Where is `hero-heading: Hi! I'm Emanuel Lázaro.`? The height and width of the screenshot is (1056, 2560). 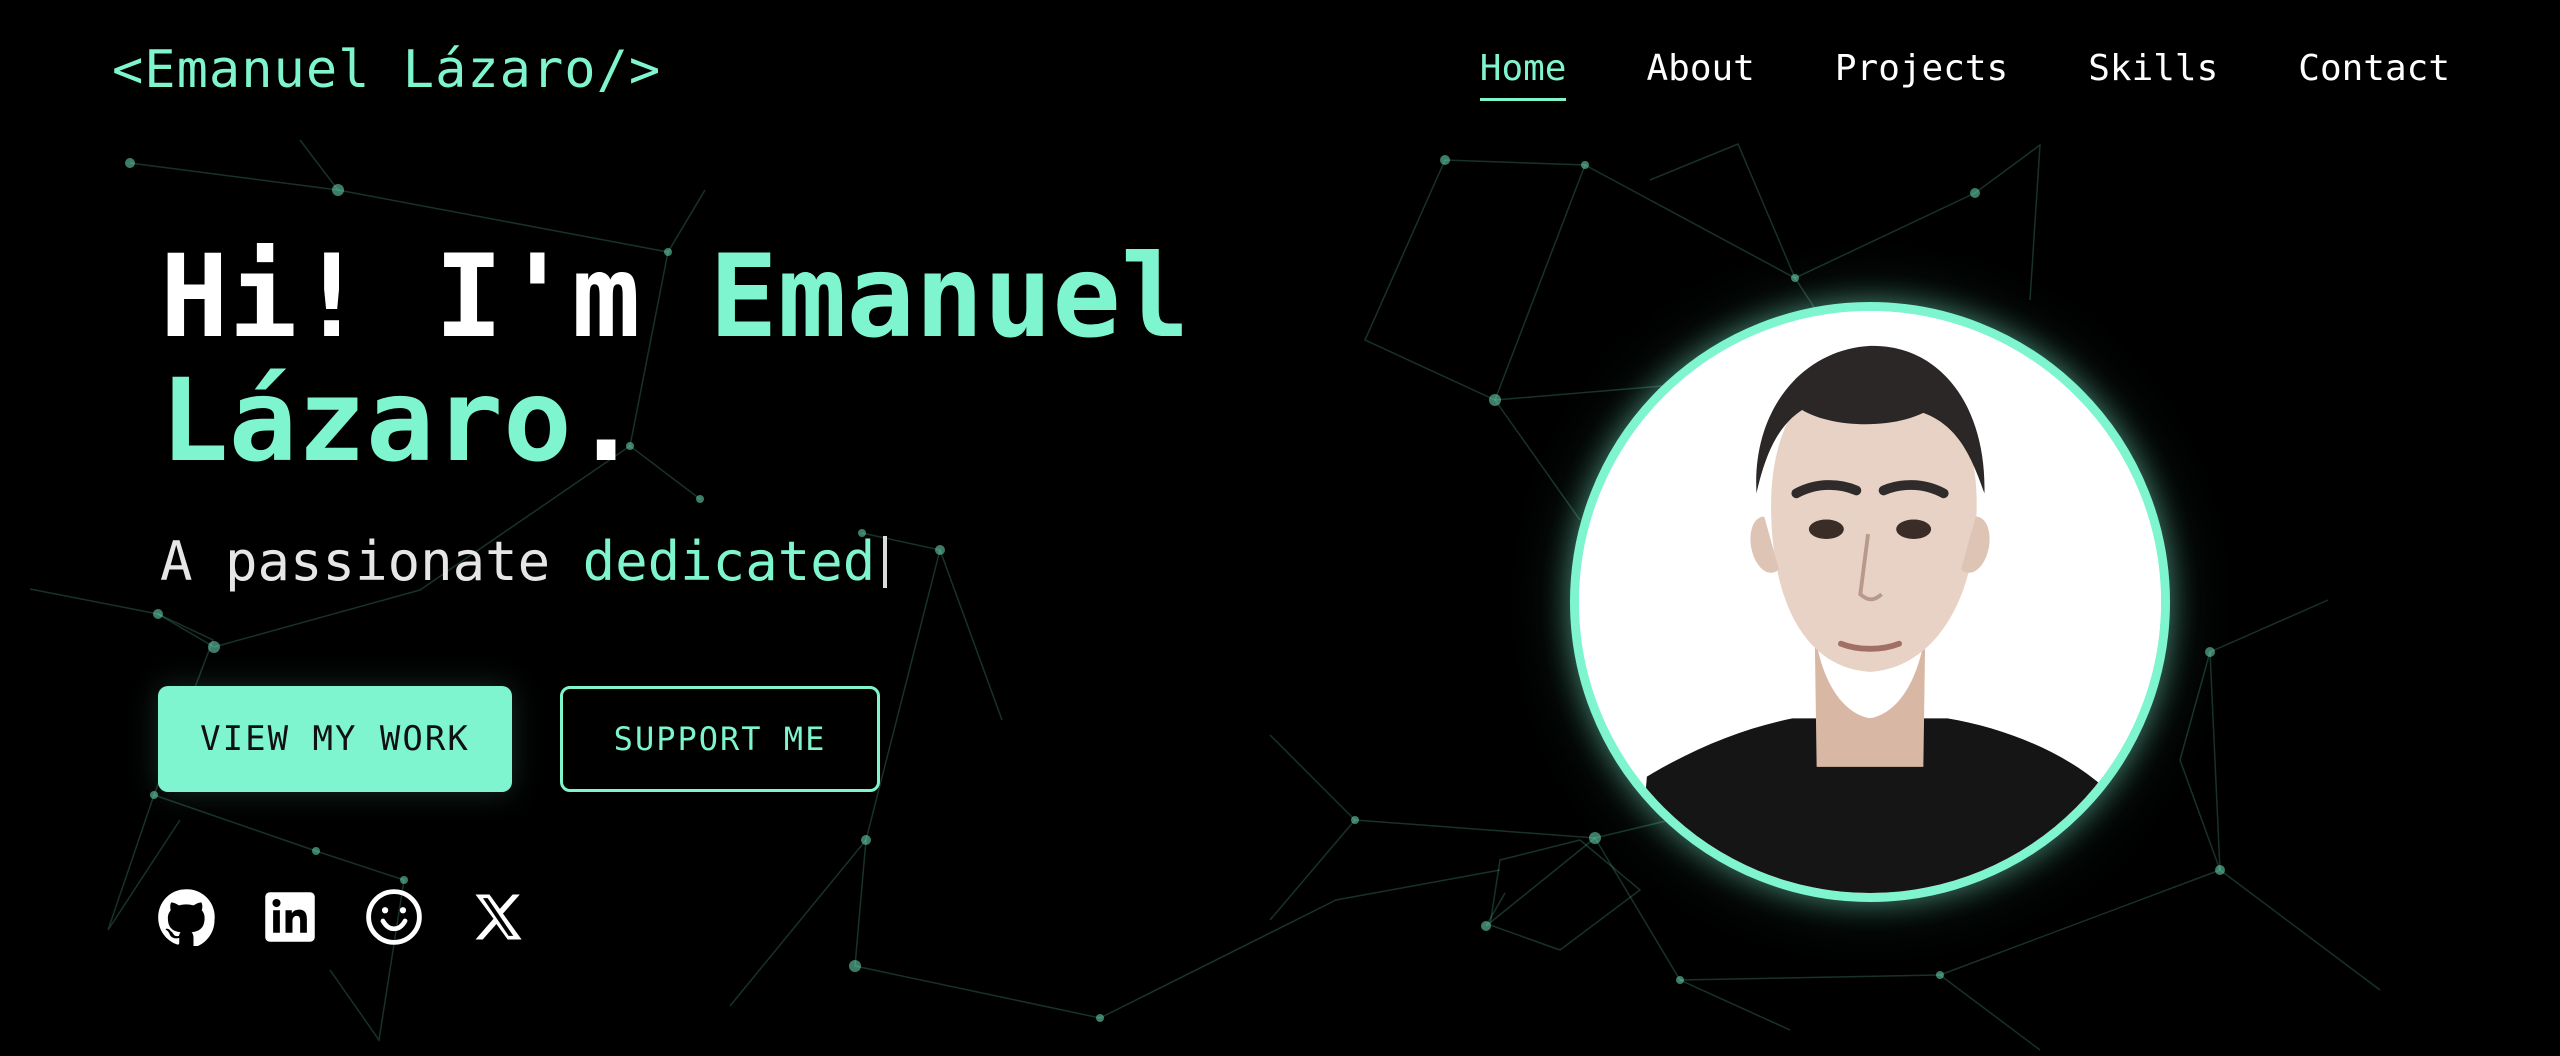
hero-heading: Hi! I'm Emanuel Lázaro. is located at coordinates (675, 359).